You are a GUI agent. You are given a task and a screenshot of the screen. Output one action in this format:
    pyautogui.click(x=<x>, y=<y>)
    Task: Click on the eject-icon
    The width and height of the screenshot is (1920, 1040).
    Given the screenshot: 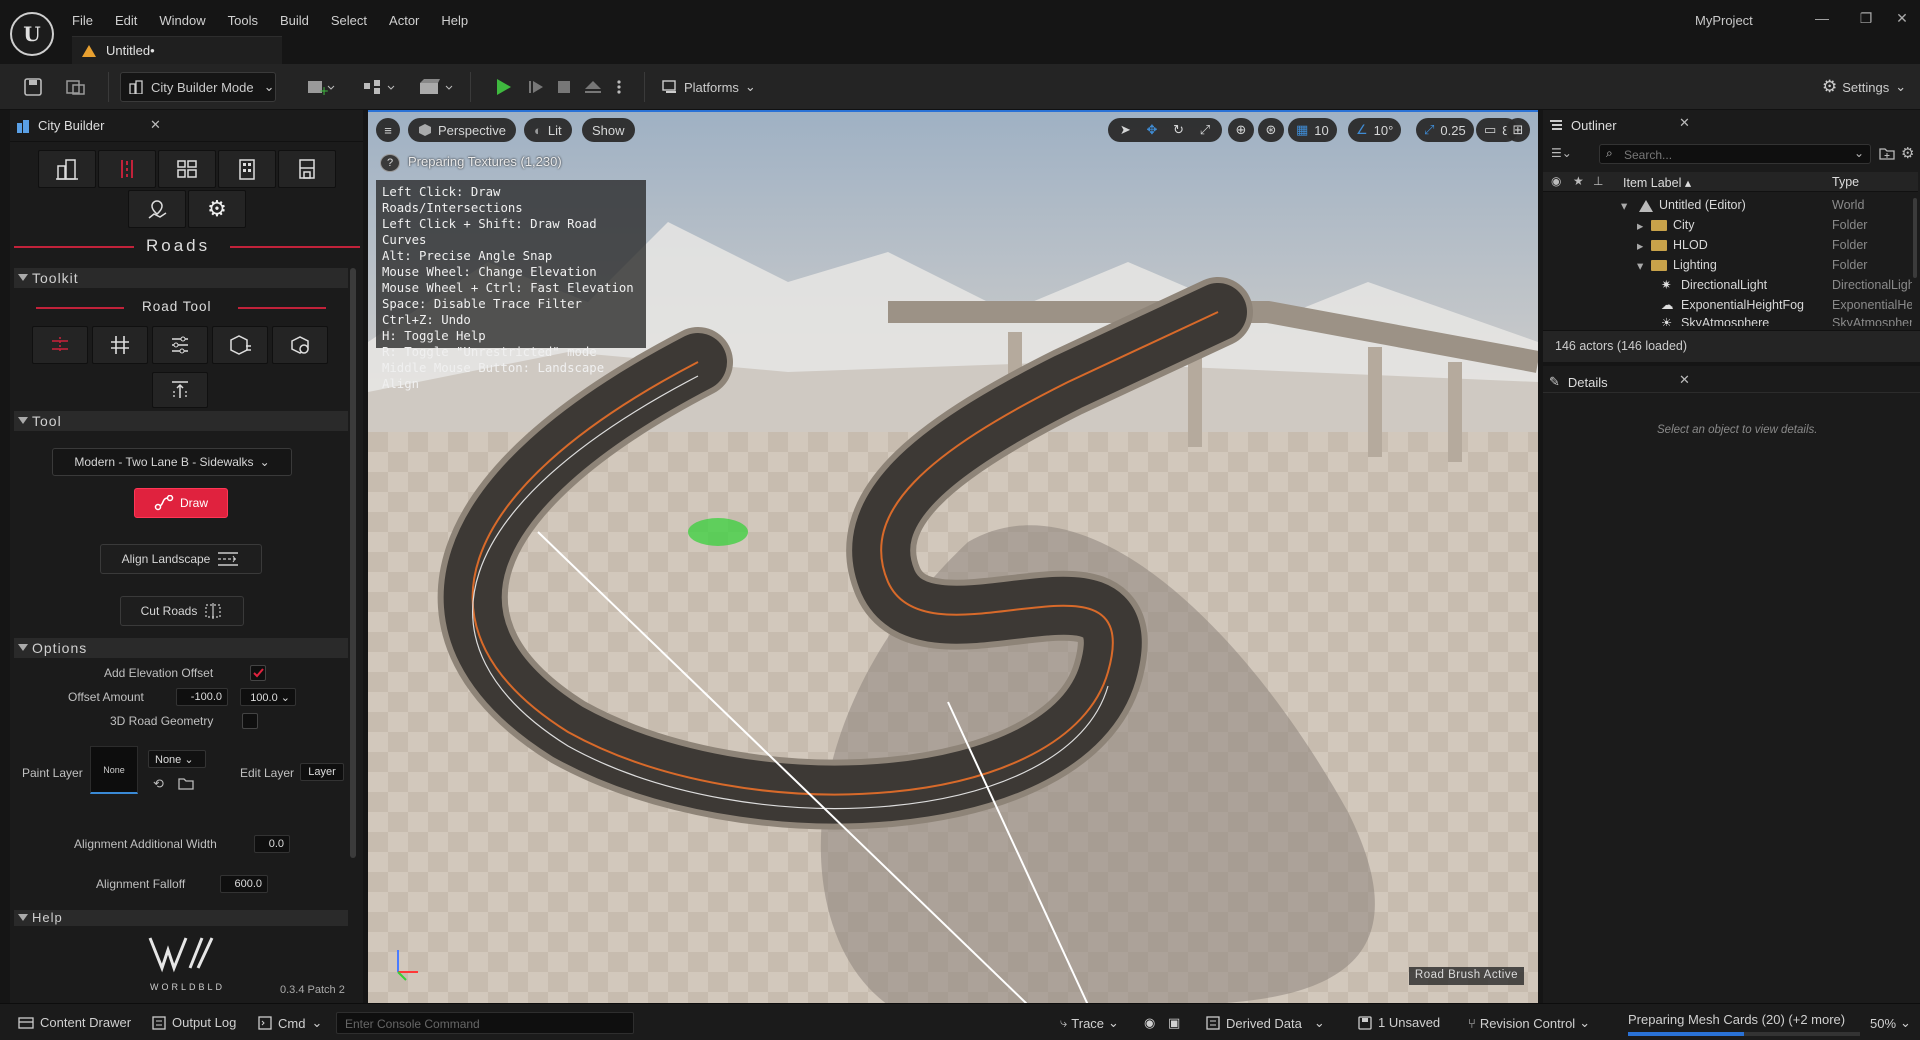 What is the action you would take?
    pyautogui.click(x=593, y=87)
    